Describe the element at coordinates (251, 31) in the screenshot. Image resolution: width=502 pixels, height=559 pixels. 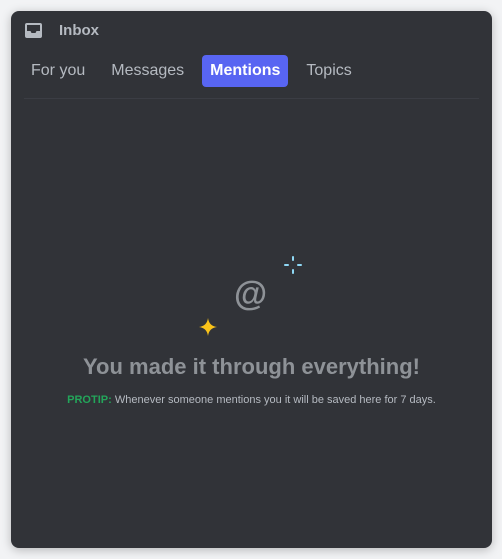
I see `inbox-header: Inbox` at that location.